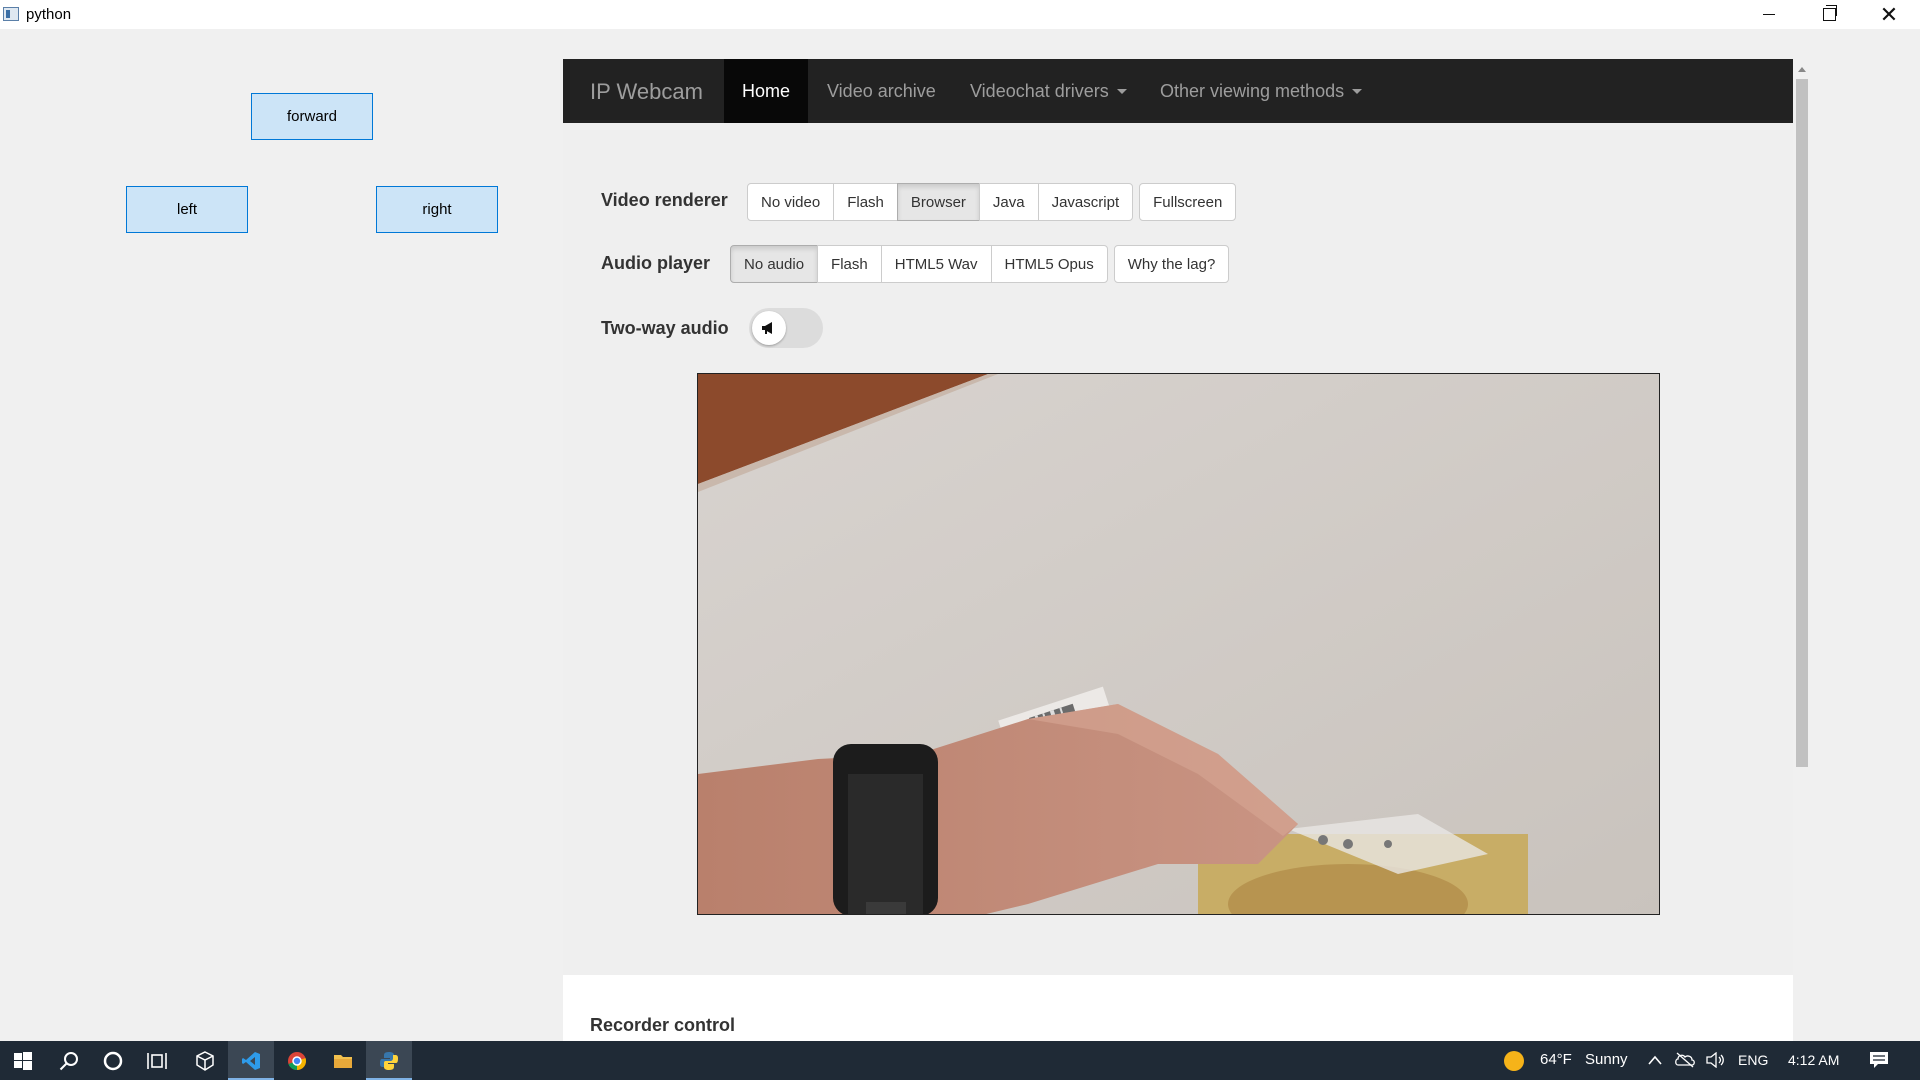 The width and height of the screenshot is (1920, 1080). I want to click on taskbar-python, so click(389, 1060).